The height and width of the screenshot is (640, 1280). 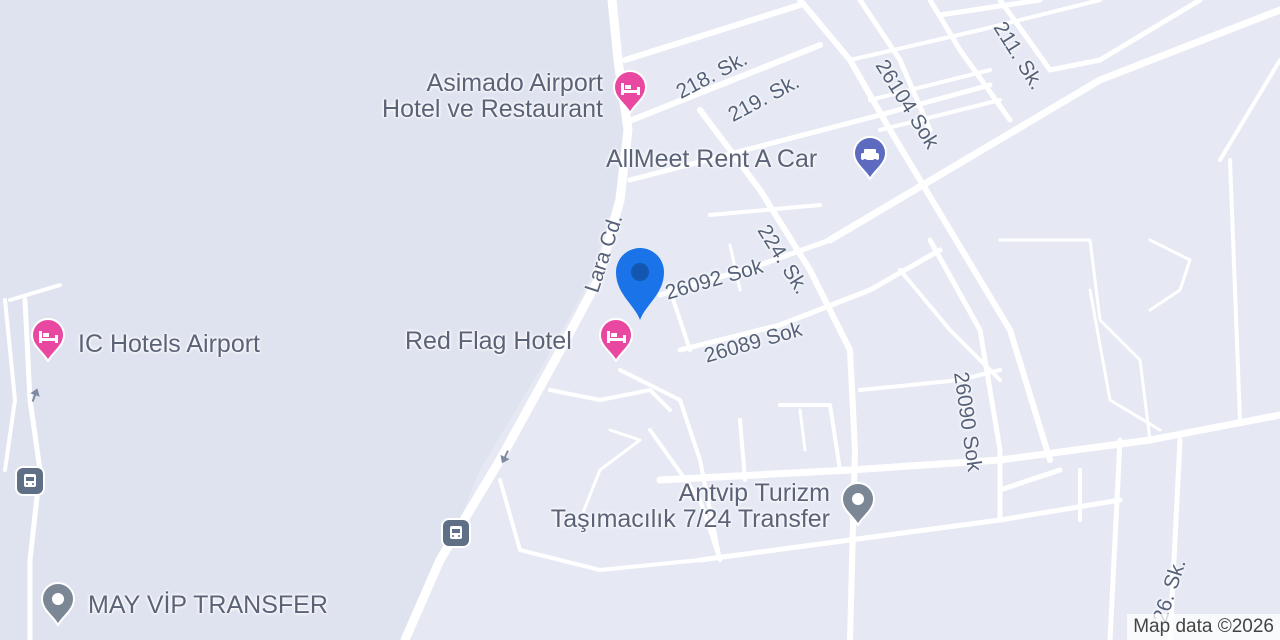 I want to click on poi-label-ichotels: IC Hotels Airport, so click(x=169, y=344).